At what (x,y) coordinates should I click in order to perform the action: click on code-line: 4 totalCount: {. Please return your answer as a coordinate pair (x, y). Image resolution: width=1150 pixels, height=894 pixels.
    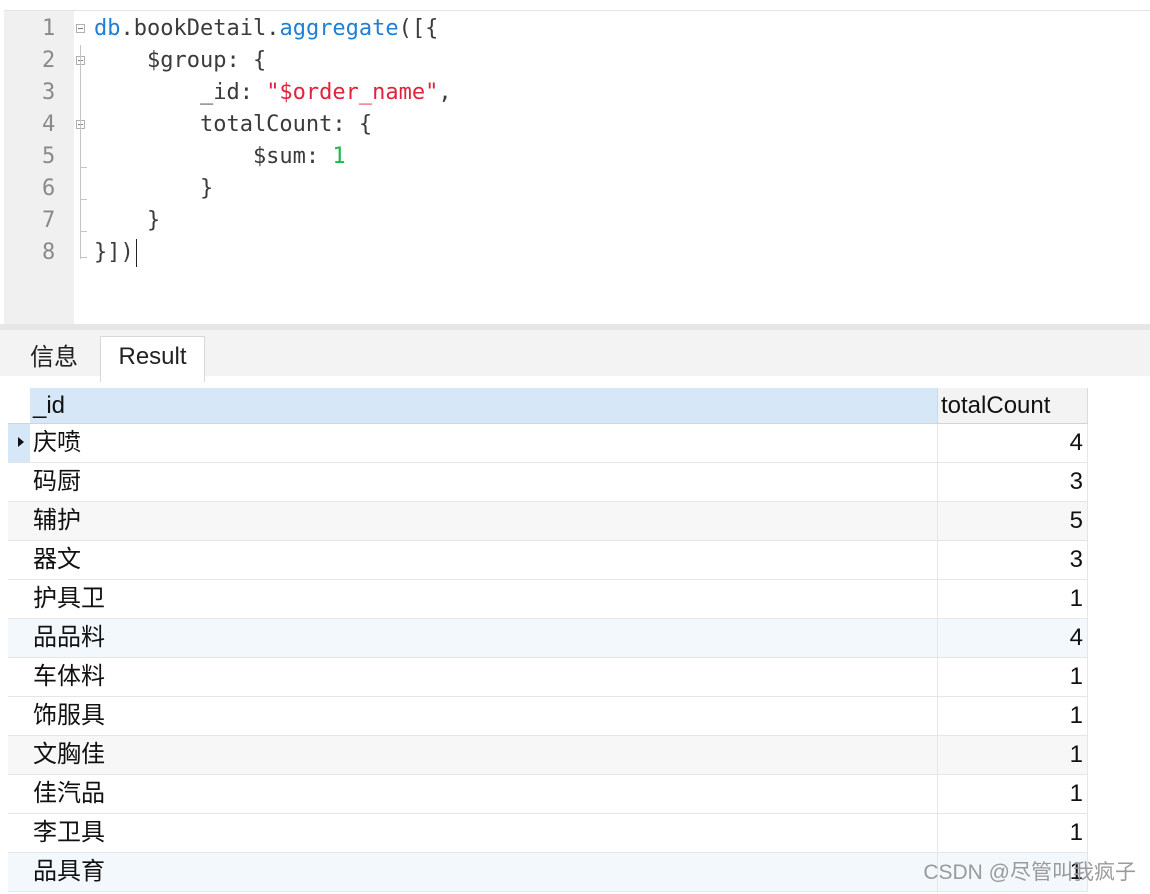
    Looking at the image, I should click on (577, 125).